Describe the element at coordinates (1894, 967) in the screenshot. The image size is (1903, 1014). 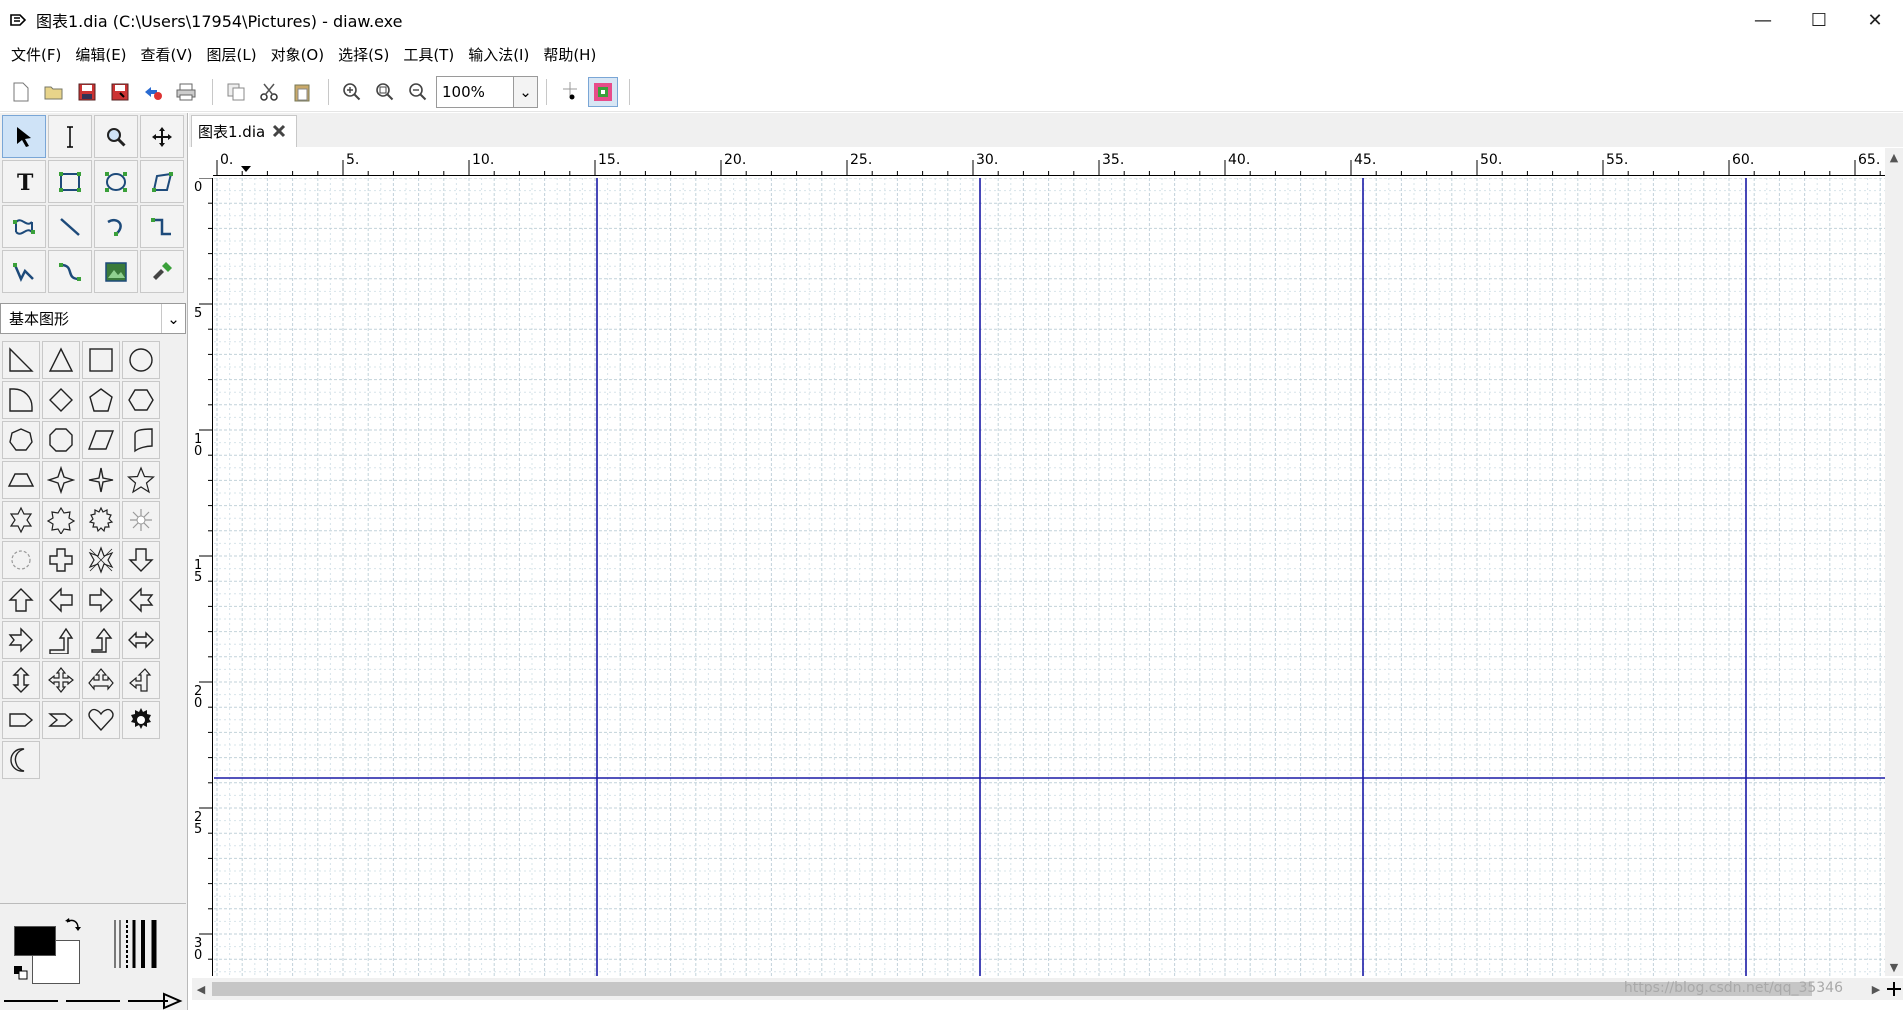
I see `scroll-down-icon: ▼` at that location.